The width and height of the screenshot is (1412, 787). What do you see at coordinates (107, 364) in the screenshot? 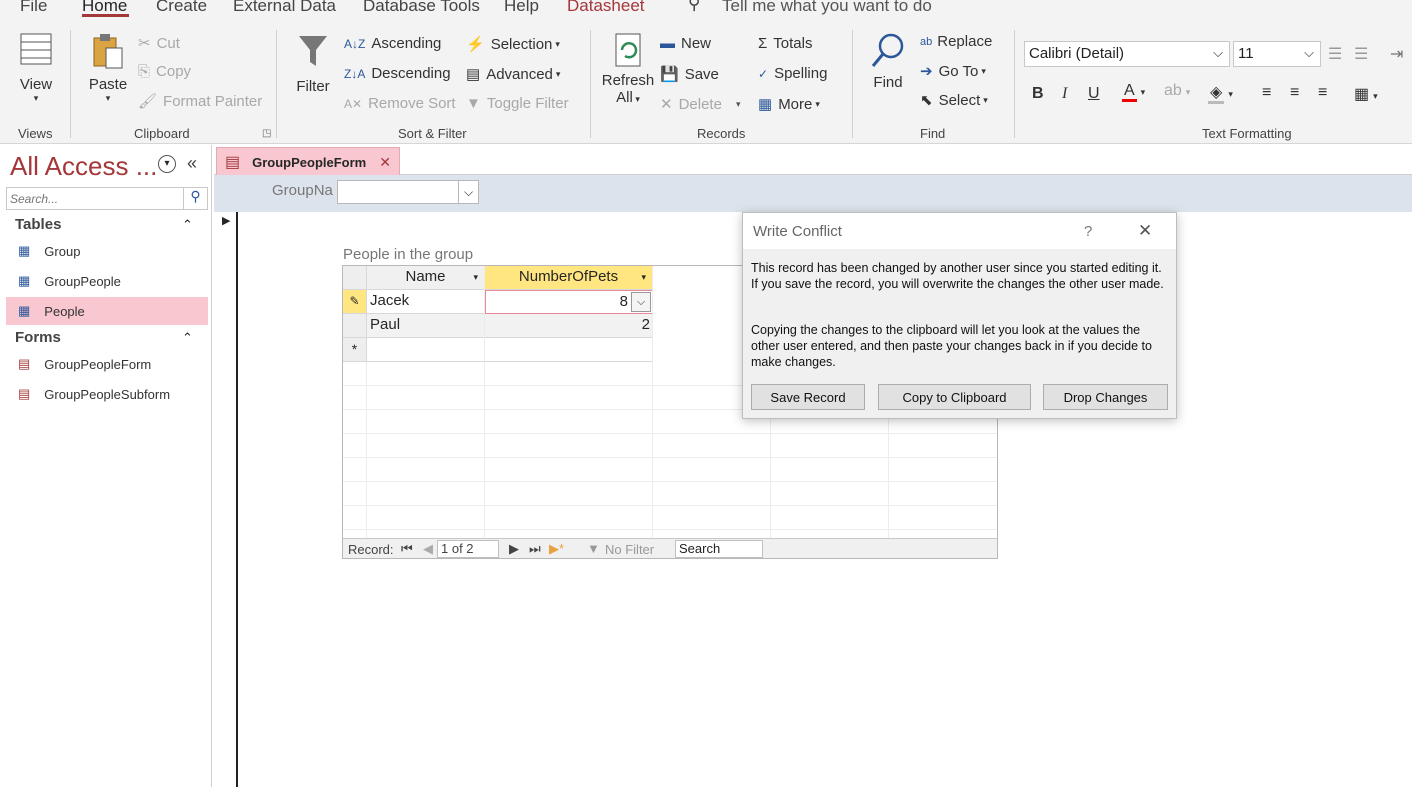
I see `nav-item-grouppeopleform: ▤ GroupPeopleForm` at bounding box center [107, 364].